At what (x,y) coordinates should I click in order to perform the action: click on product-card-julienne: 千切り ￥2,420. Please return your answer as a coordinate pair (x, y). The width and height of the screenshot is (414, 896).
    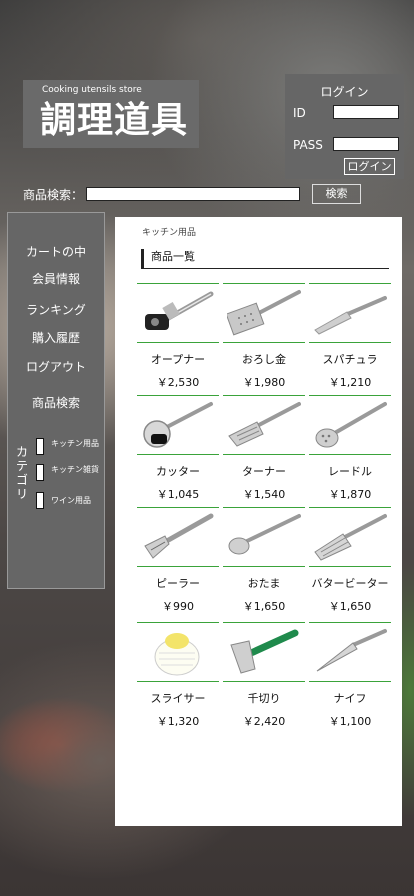
    Looking at the image, I should click on (264, 675).